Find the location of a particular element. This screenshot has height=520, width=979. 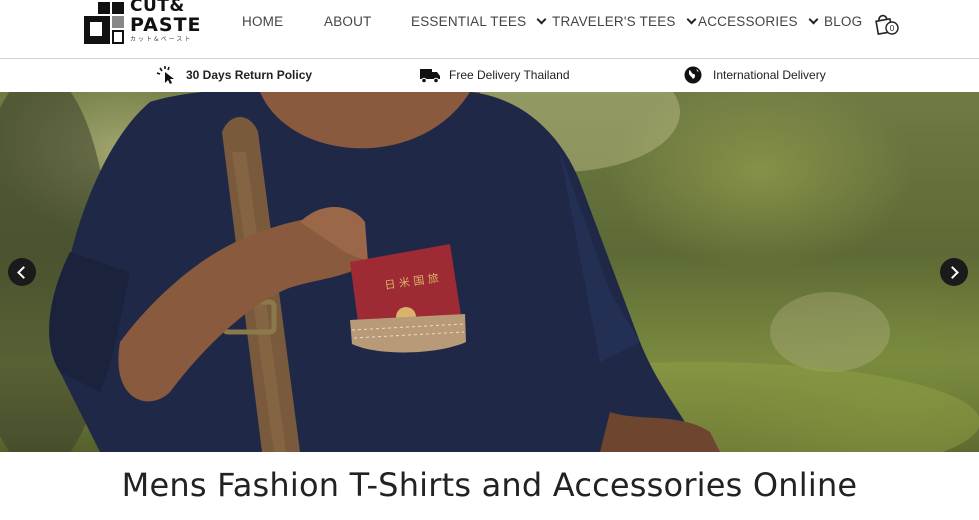

shopping-bag-icon: 0 is located at coordinates (887, 25).